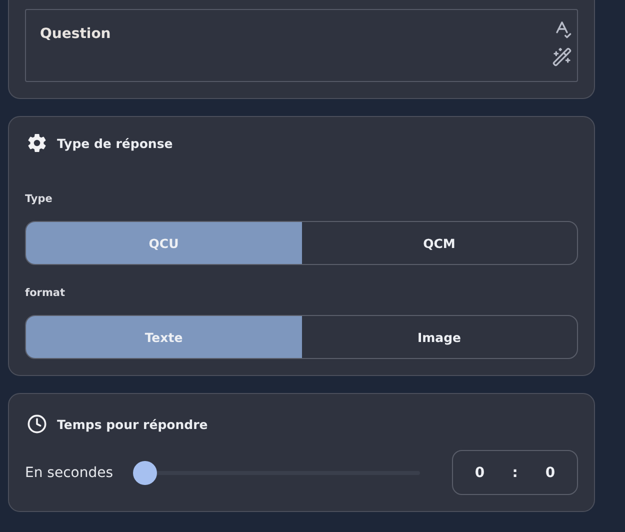 The image size is (625, 532). Describe the element at coordinates (439, 337) in the screenshot. I see `segment-option: Image` at that location.